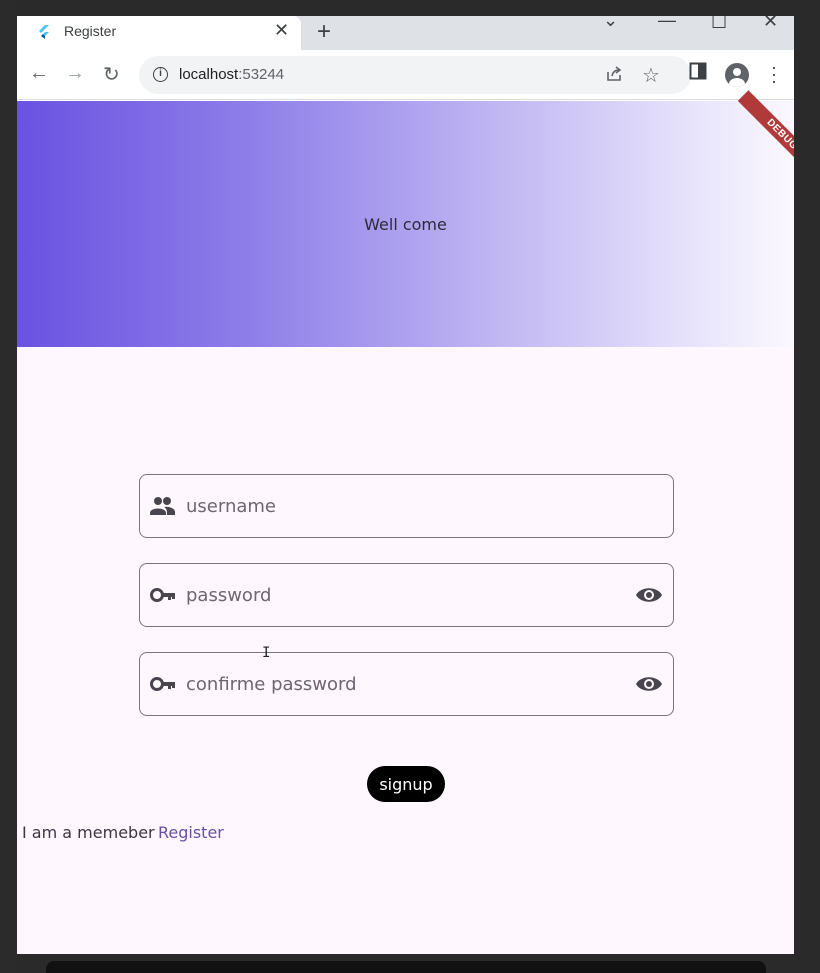 The image size is (820, 973). Describe the element at coordinates (8, 486) in the screenshot. I see `desktop-background` at that location.